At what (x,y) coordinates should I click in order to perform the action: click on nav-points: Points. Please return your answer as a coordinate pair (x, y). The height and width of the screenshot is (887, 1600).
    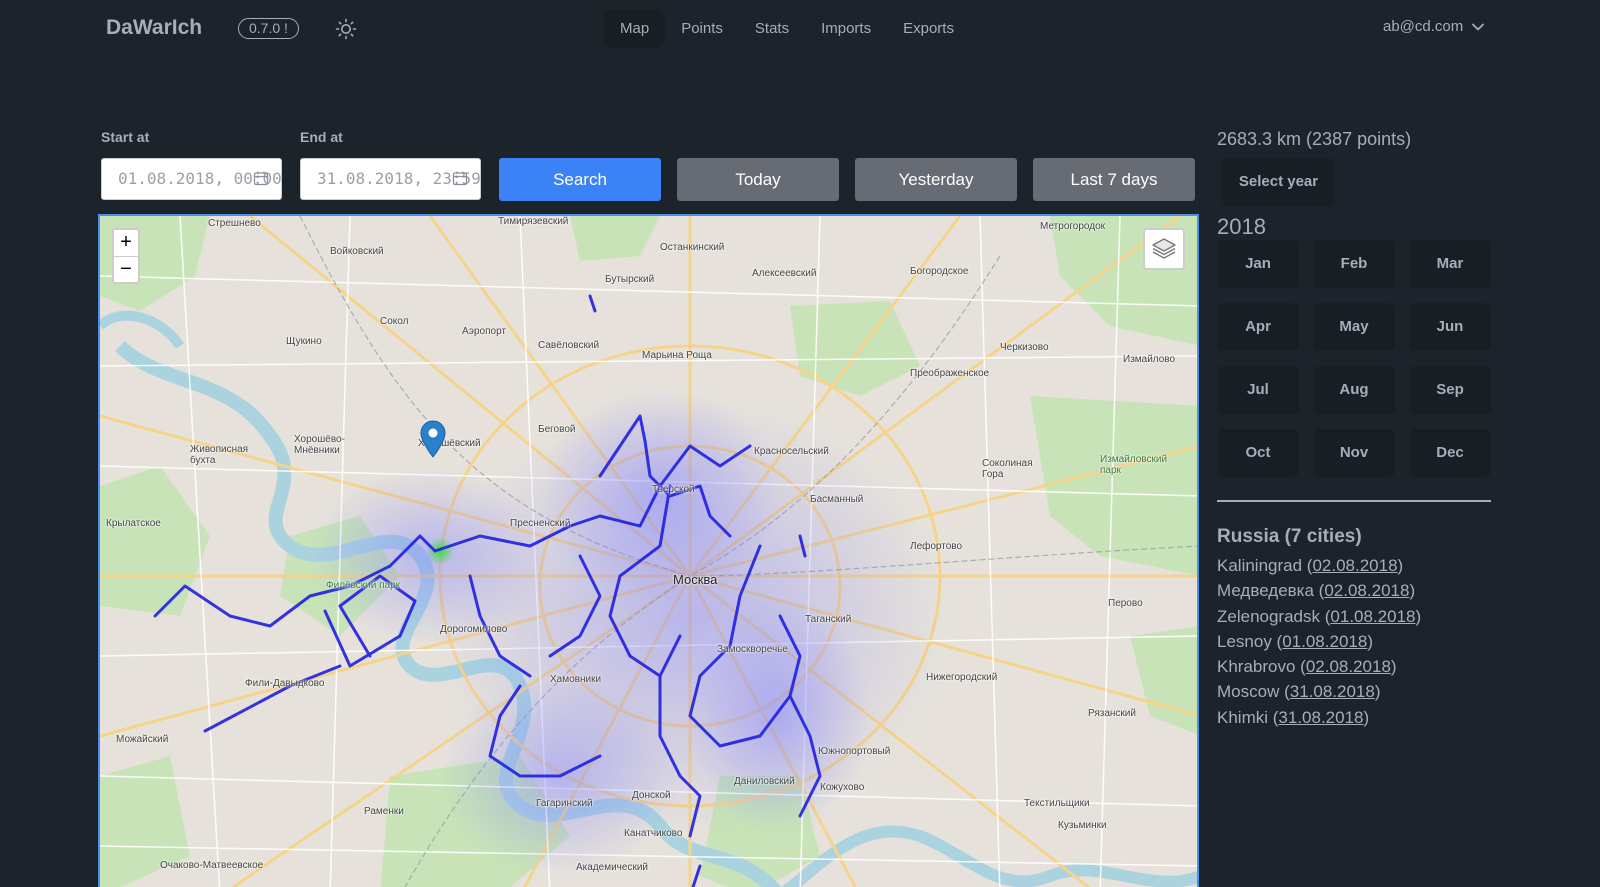
    Looking at the image, I should click on (702, 29).